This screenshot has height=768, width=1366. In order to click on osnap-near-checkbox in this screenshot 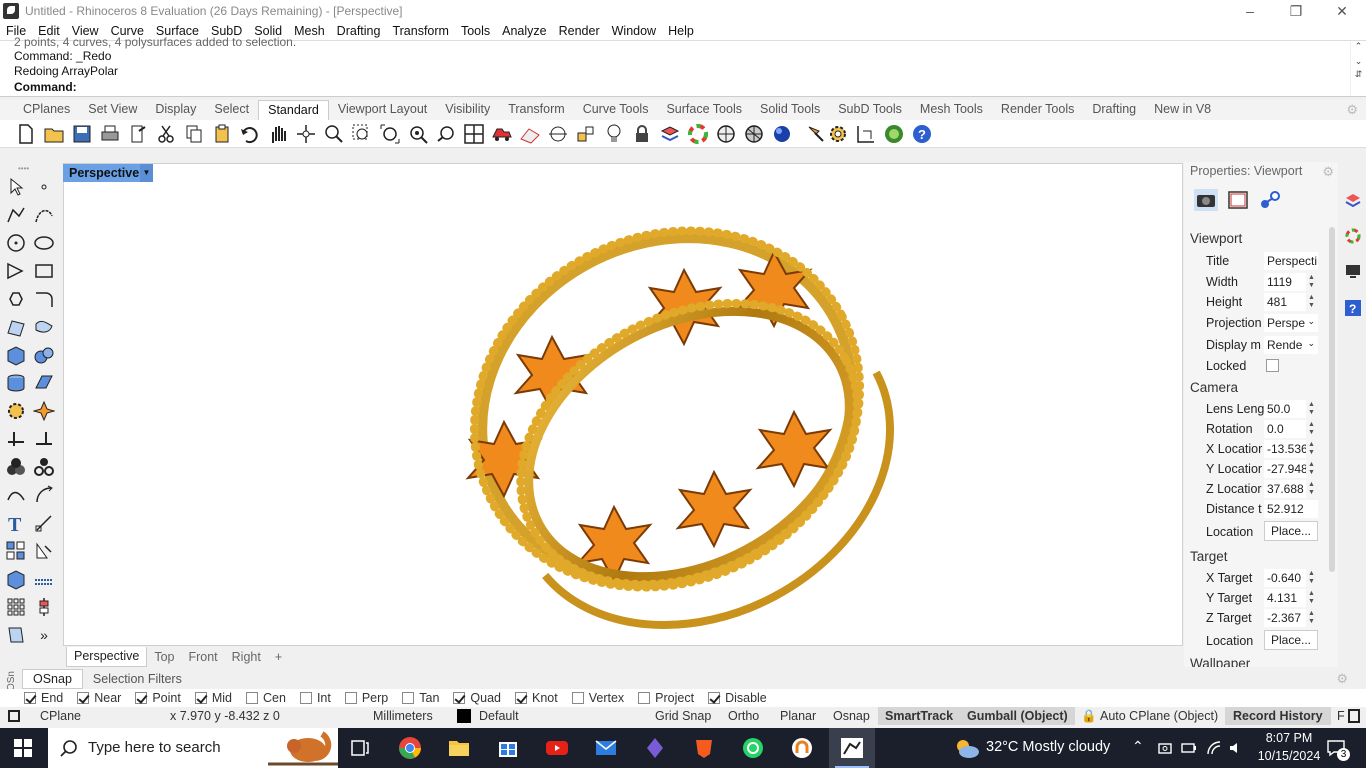, I will do `click(83, 698)`.